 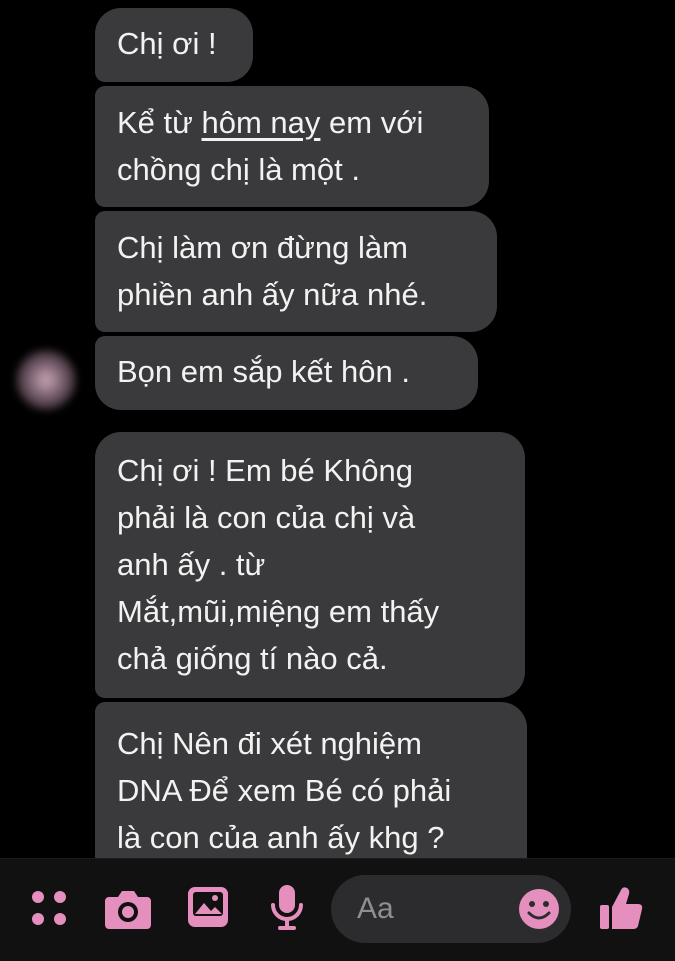 What do you see at coordinates (238, 169) in the screenshot?
I see `message-text-segment: chồng chị là một .` at bounding box center [238, 169].